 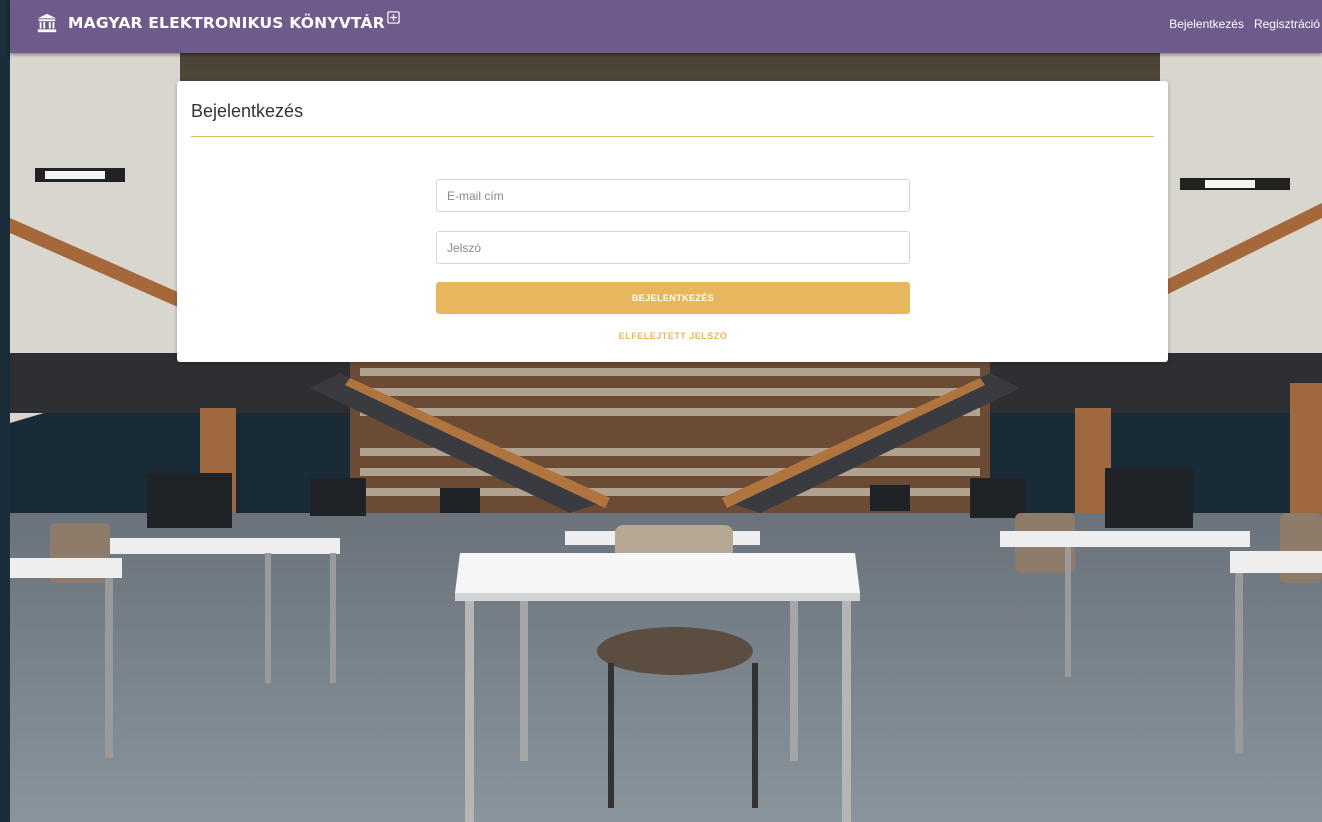 I want to click on email-input, so click(x=673, y=195).